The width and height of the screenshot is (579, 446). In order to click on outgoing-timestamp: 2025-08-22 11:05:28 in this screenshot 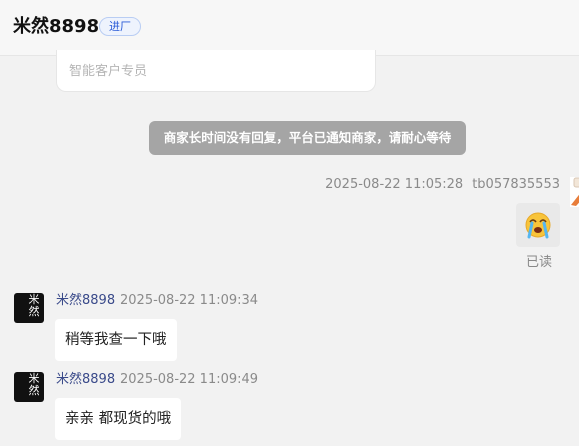, I will do `click(394, 184)`.